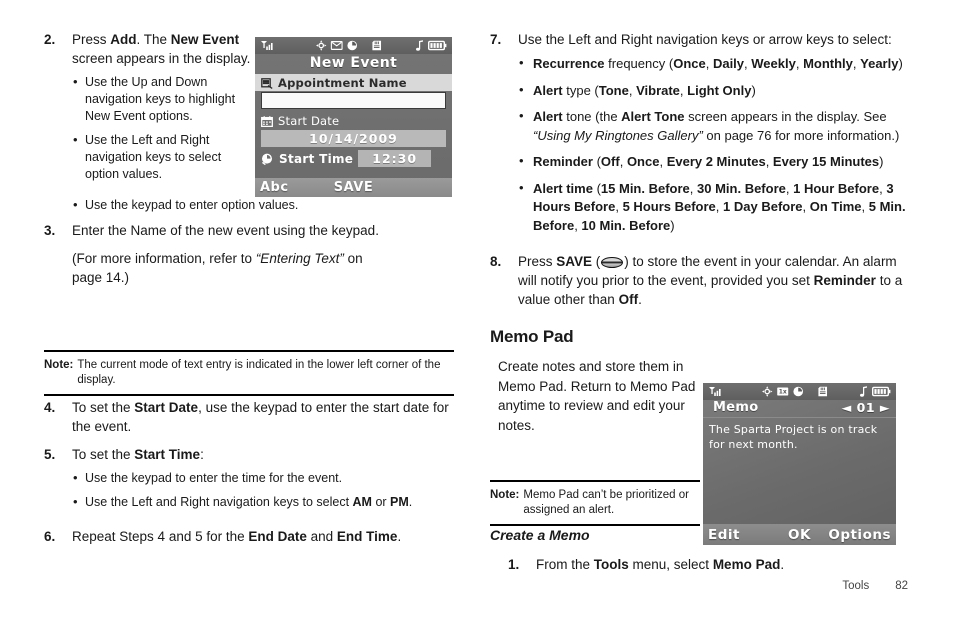 The width and height of the screenshot is (954, 636). Describe the element at coordinates (799, 391) in the screenshot. I see `status-bar: 1x` at that location.